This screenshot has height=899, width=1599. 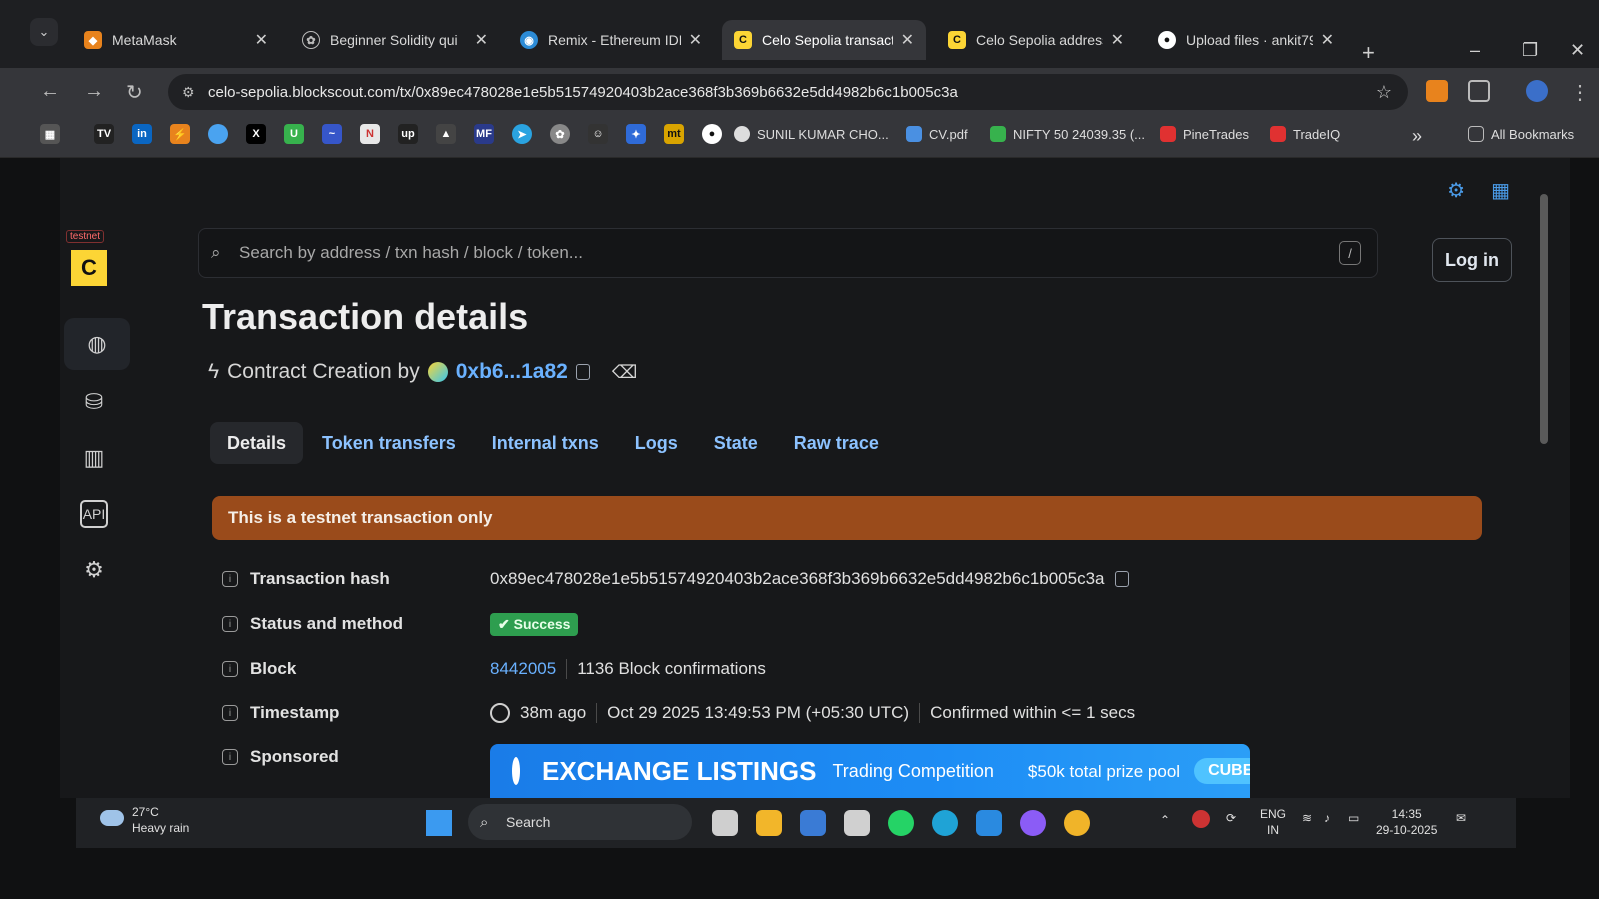 I want to click on upwork-icon: U, so click(x=294, y=134).